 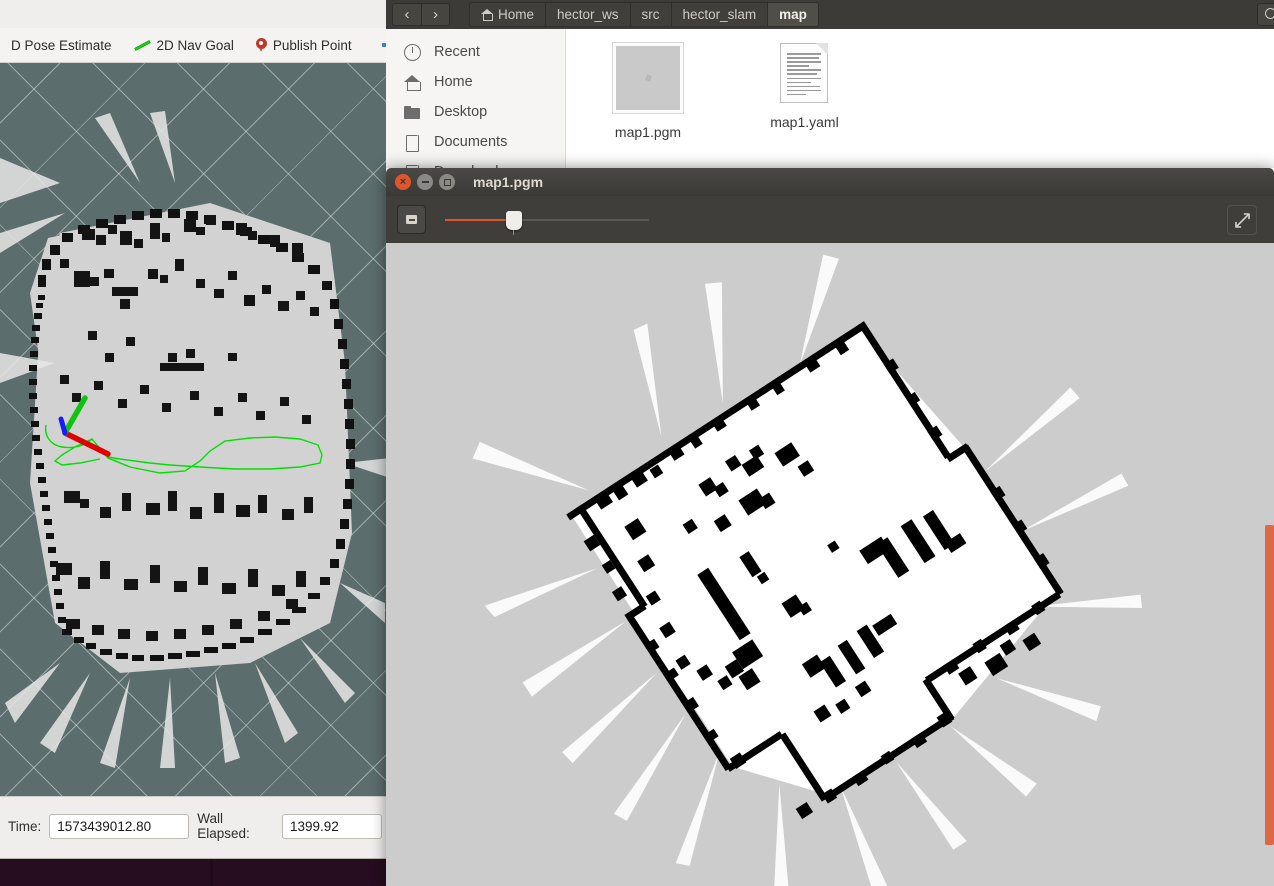 I want to click on house-icon, so click(x=412, y=82).